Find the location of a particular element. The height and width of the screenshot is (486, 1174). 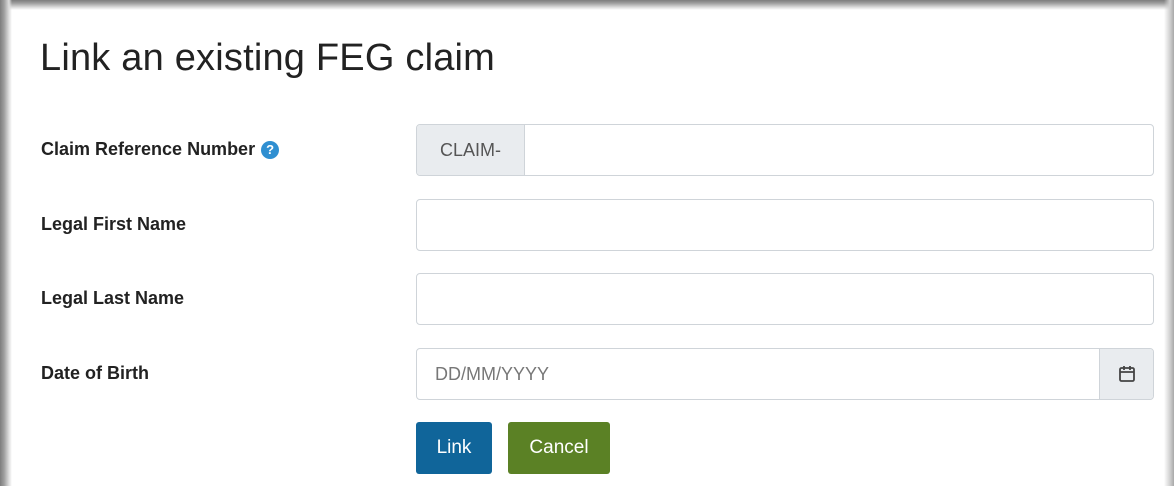

calendar-button is located at coordinates (1126, 374).